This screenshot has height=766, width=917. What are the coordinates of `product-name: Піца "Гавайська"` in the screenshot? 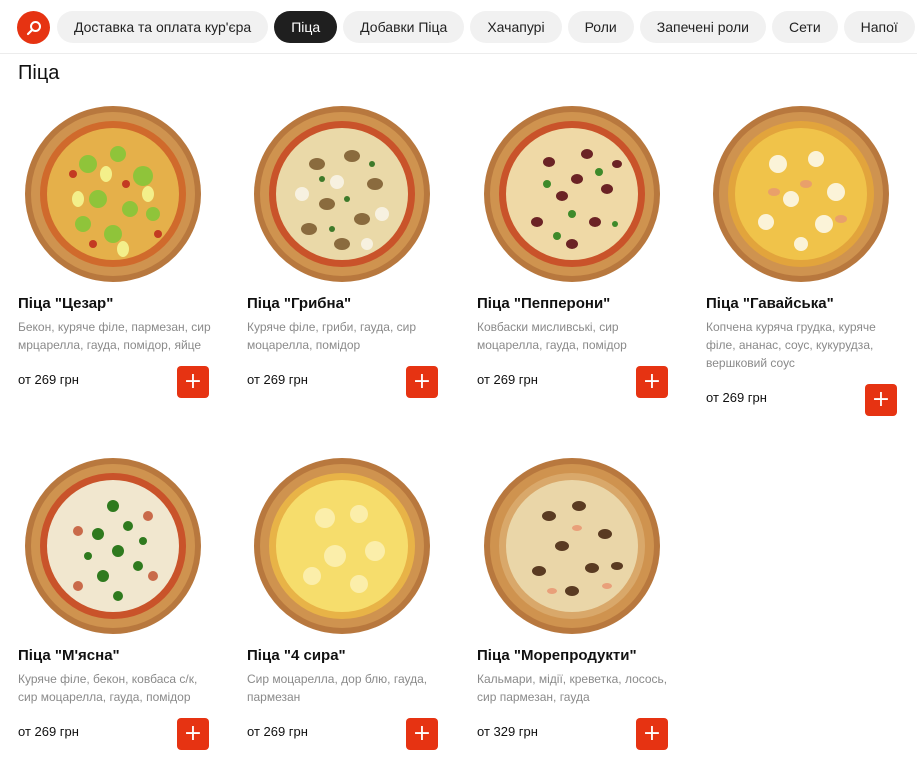 It's located at (770, 303).